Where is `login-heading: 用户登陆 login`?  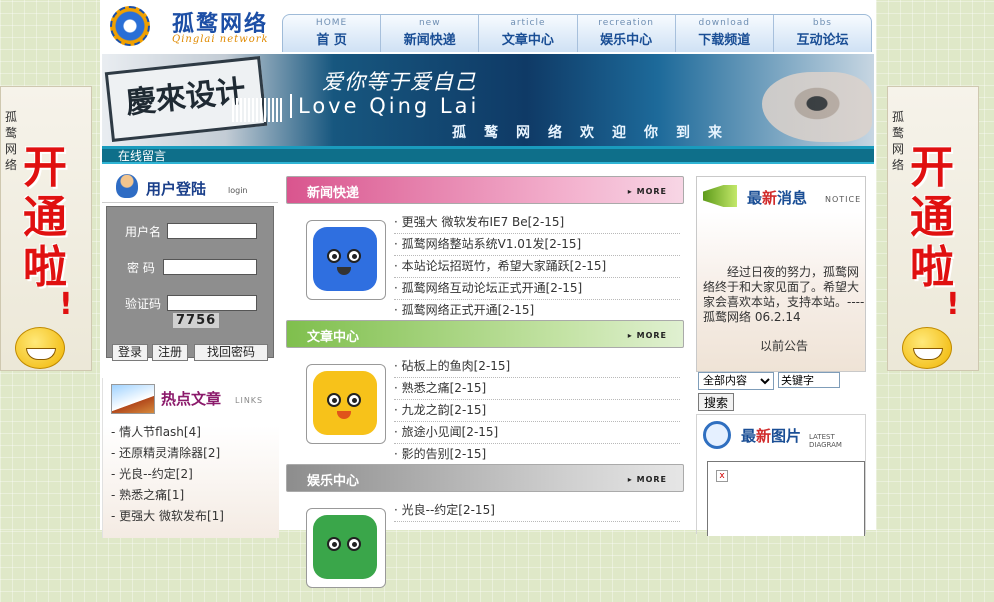
login-heading: 用户登陆 login is located at coordinates (190, 185).